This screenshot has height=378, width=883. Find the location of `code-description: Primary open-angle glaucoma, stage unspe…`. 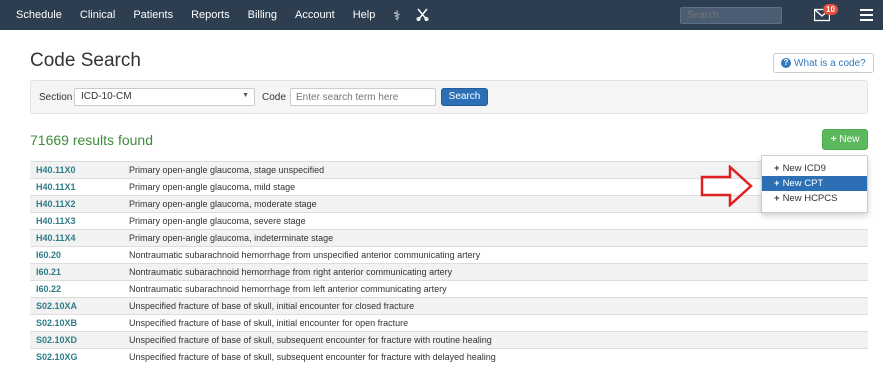

code-description: Primary open-angle glaucoma, stage unspe… is located at coordinates (495, 170).